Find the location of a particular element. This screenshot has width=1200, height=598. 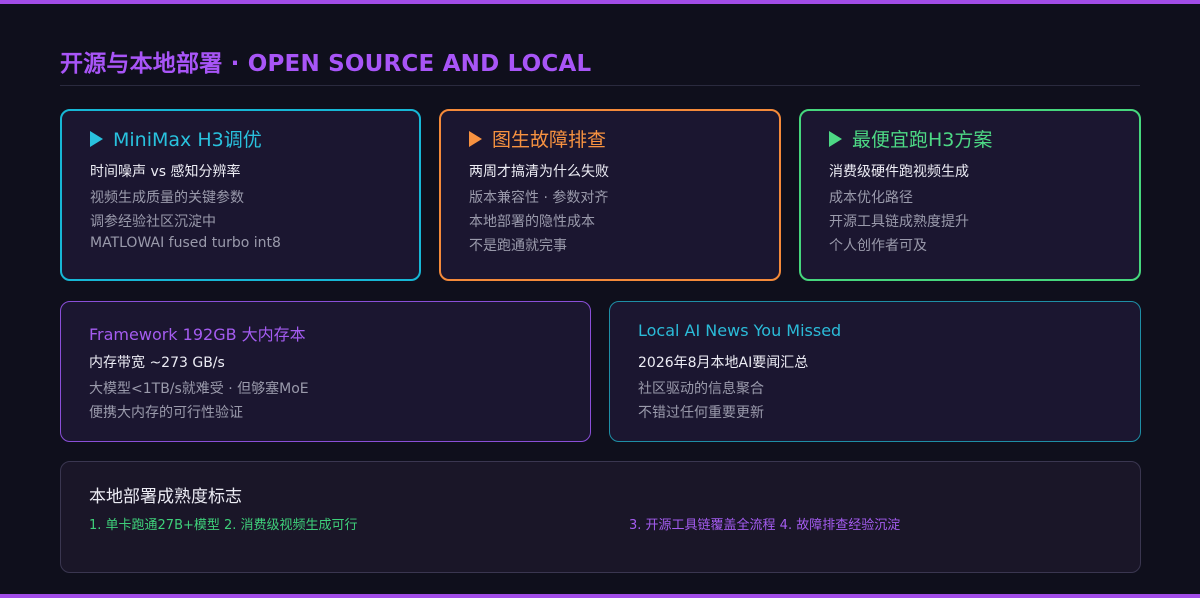

card-line: 本地部署的隐性成本 is located at coordinates (532, 222).